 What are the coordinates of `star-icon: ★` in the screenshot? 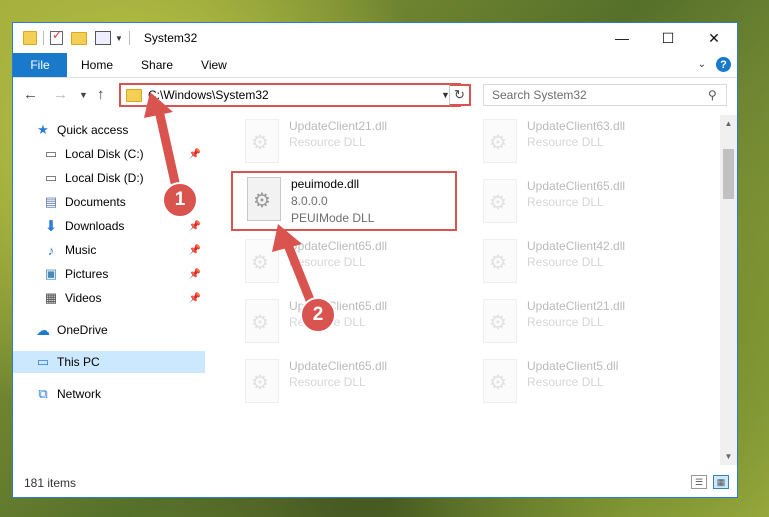 It's located at (43, 129).